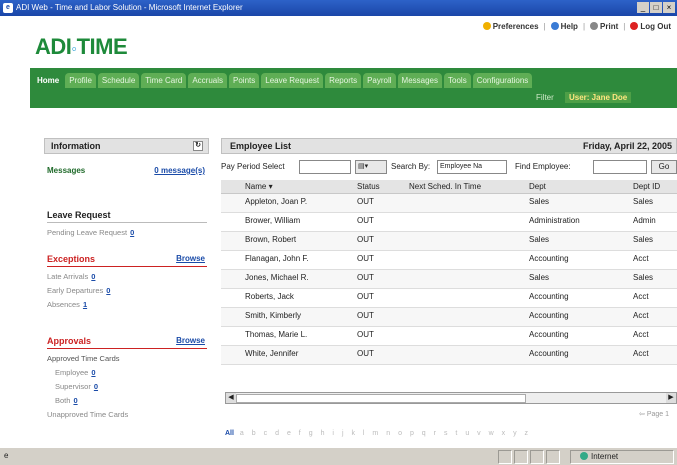  Describe the element at coordinates (6, 455) in the screenshot. I see `page-status-icon: e` at that location.